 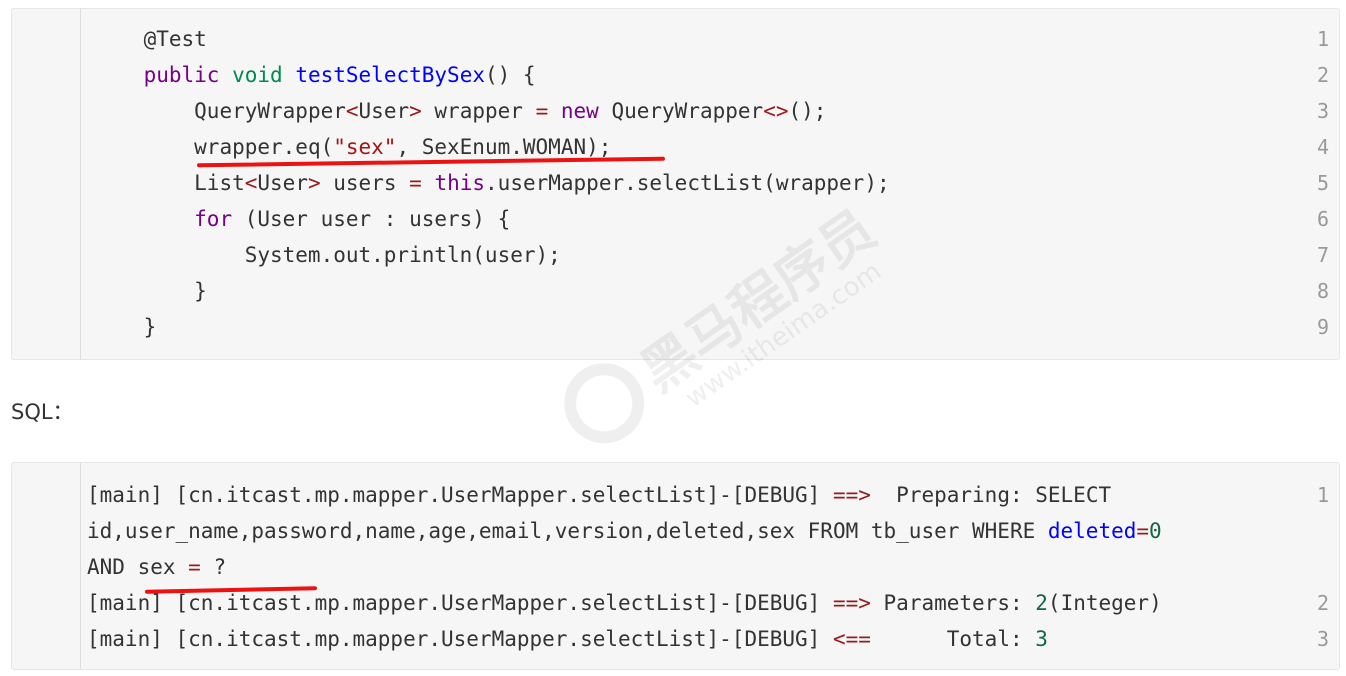 I want to click on code-token: deleted, so click(x=1092, y=531).